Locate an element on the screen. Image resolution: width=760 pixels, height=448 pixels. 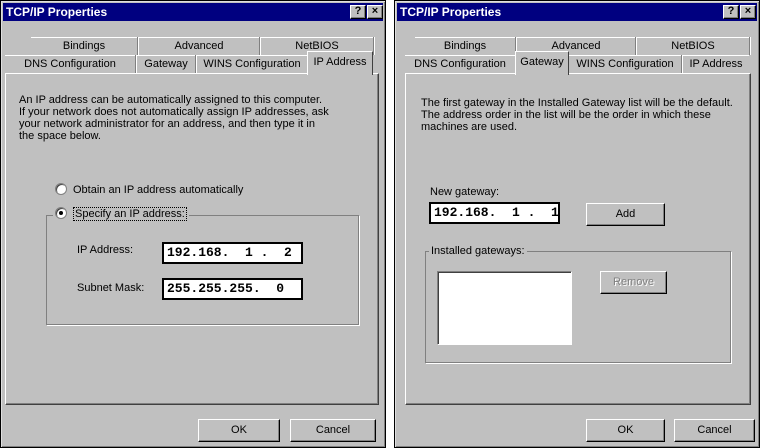
specify-ip-groupbox is located at coordinates (202, 270).